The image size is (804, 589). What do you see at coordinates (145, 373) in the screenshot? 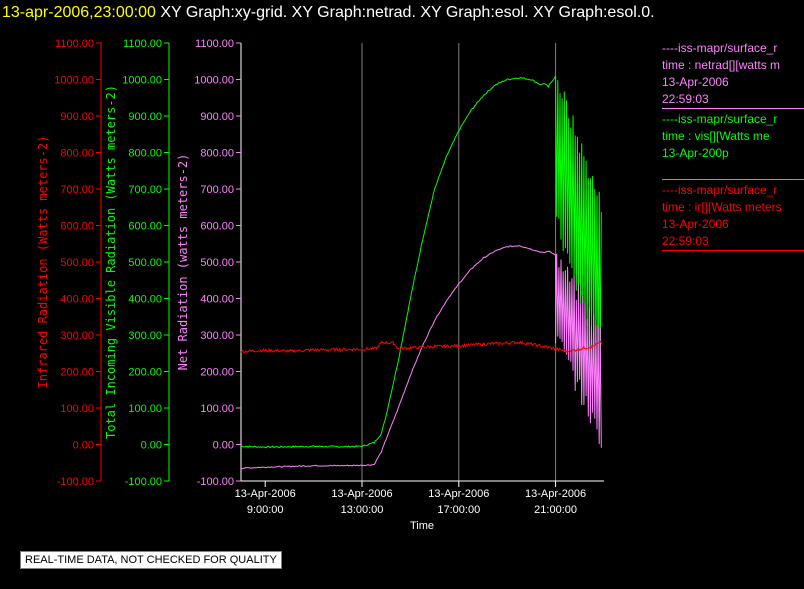
I see `y-tick-label-vis: 200.00` at bounding box center [145, 373].